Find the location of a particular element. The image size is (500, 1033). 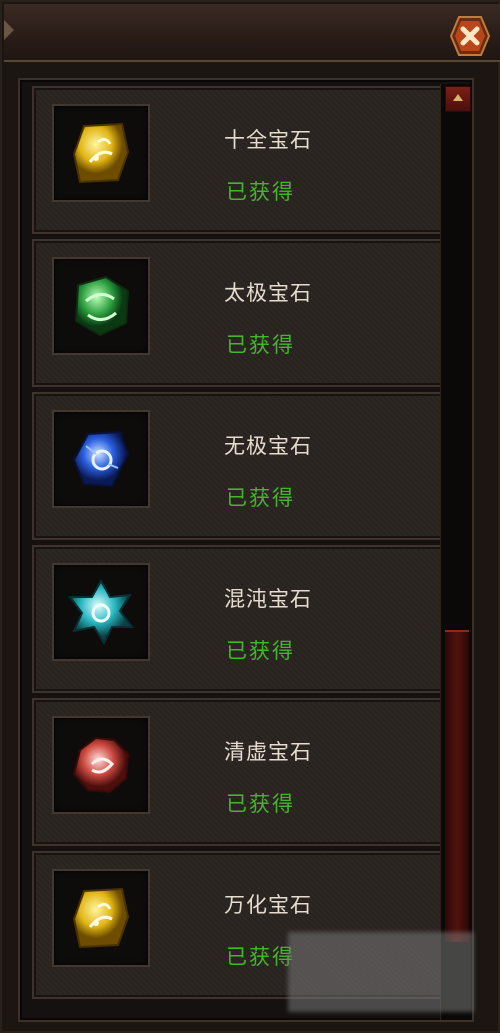

gem-card: 混沌宝石 已获得 is located at coordinates (238, 619).